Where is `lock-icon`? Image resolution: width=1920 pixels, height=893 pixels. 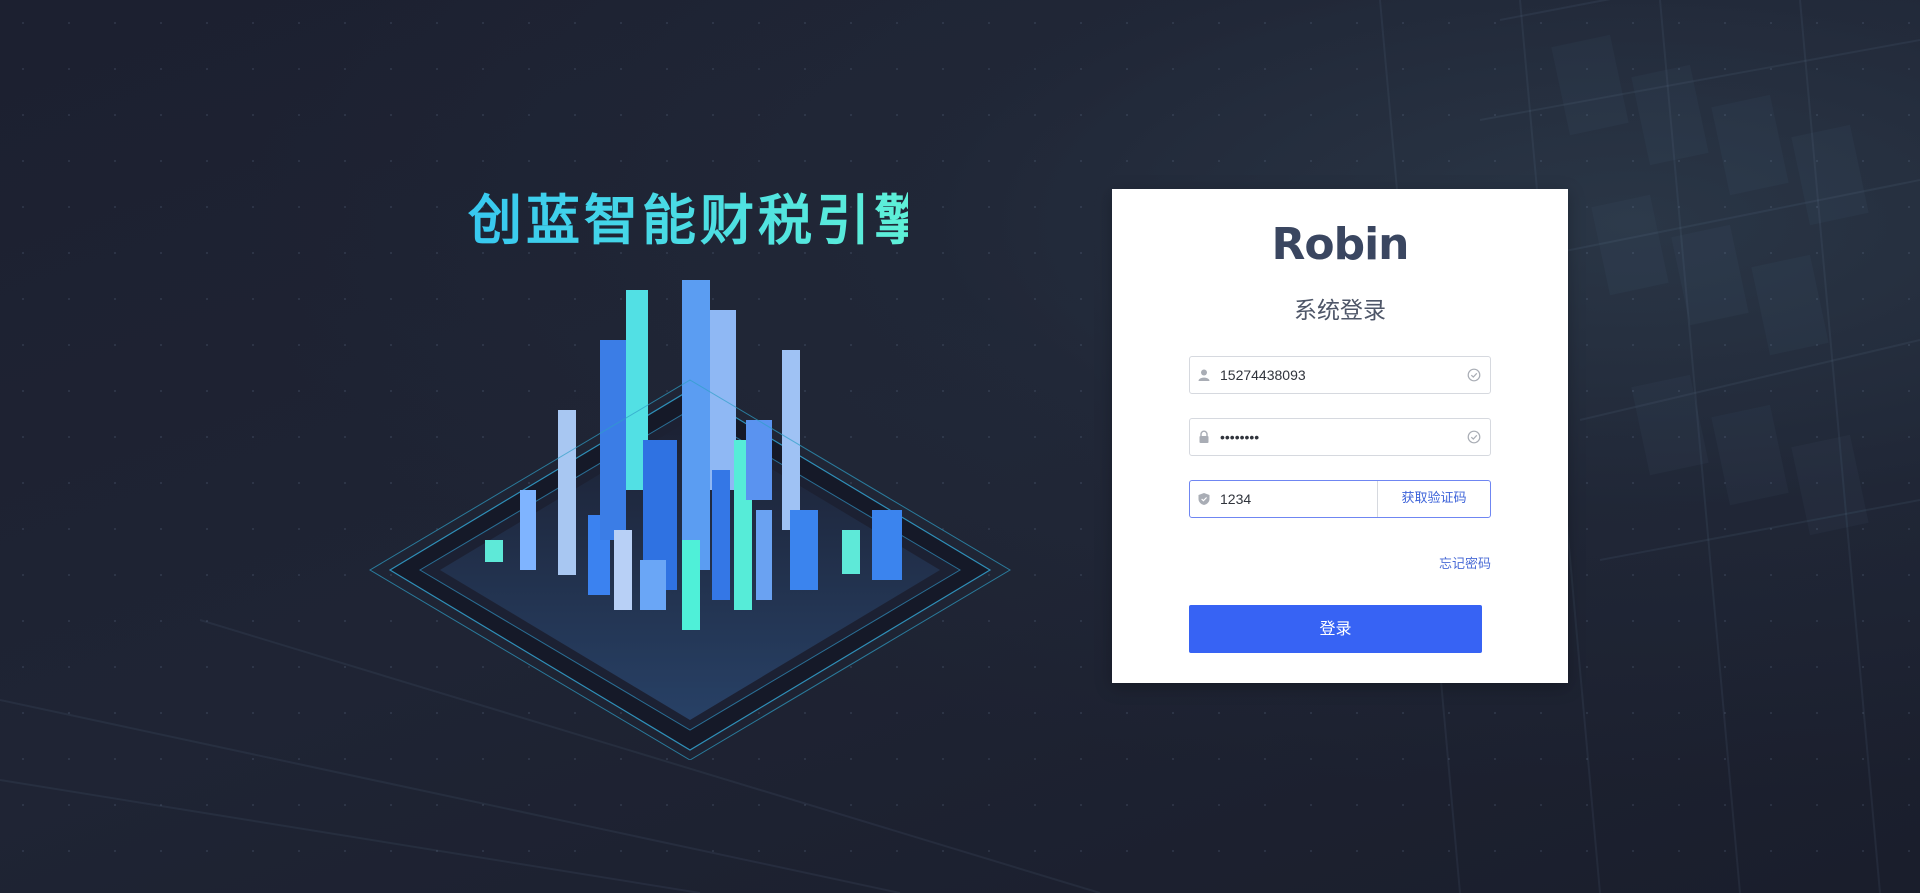 lock-icon is located at coordinates (1204, 436).